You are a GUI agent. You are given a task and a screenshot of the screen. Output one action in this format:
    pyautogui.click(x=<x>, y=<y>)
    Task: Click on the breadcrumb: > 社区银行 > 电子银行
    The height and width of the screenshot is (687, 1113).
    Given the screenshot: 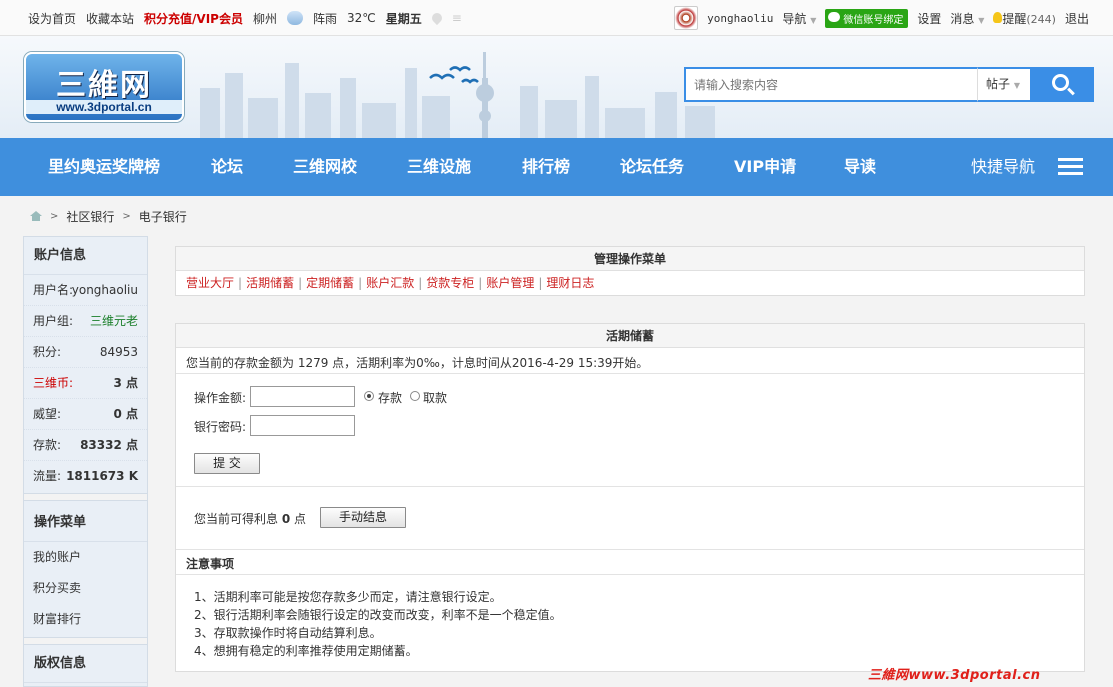 What is the action you would take?
    pyautogui.click(x=108, y=216)
    